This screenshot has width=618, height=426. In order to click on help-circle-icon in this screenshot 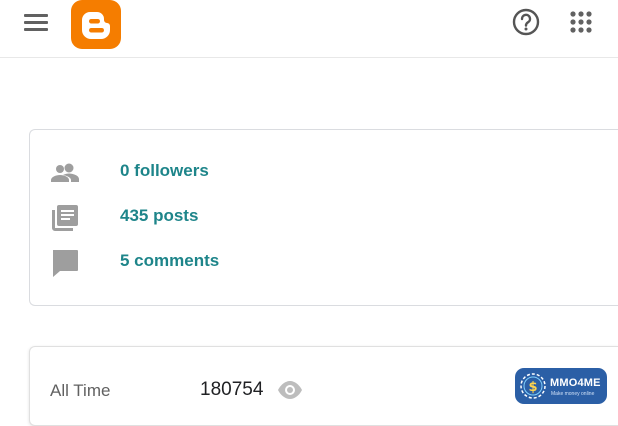, I will do `click(526, 22)`.